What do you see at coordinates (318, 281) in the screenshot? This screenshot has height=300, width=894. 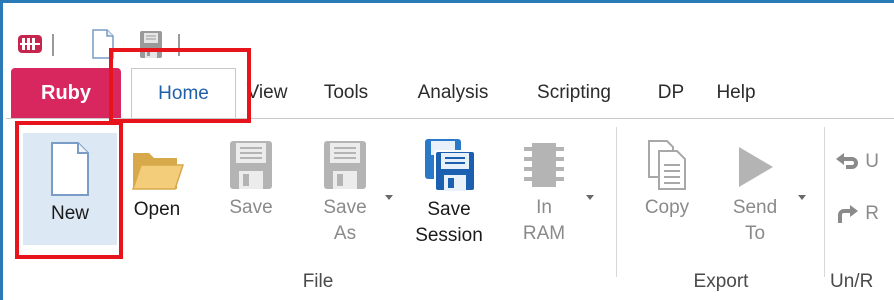 I see `file-group-label: File` at bounding box center [318, 281].